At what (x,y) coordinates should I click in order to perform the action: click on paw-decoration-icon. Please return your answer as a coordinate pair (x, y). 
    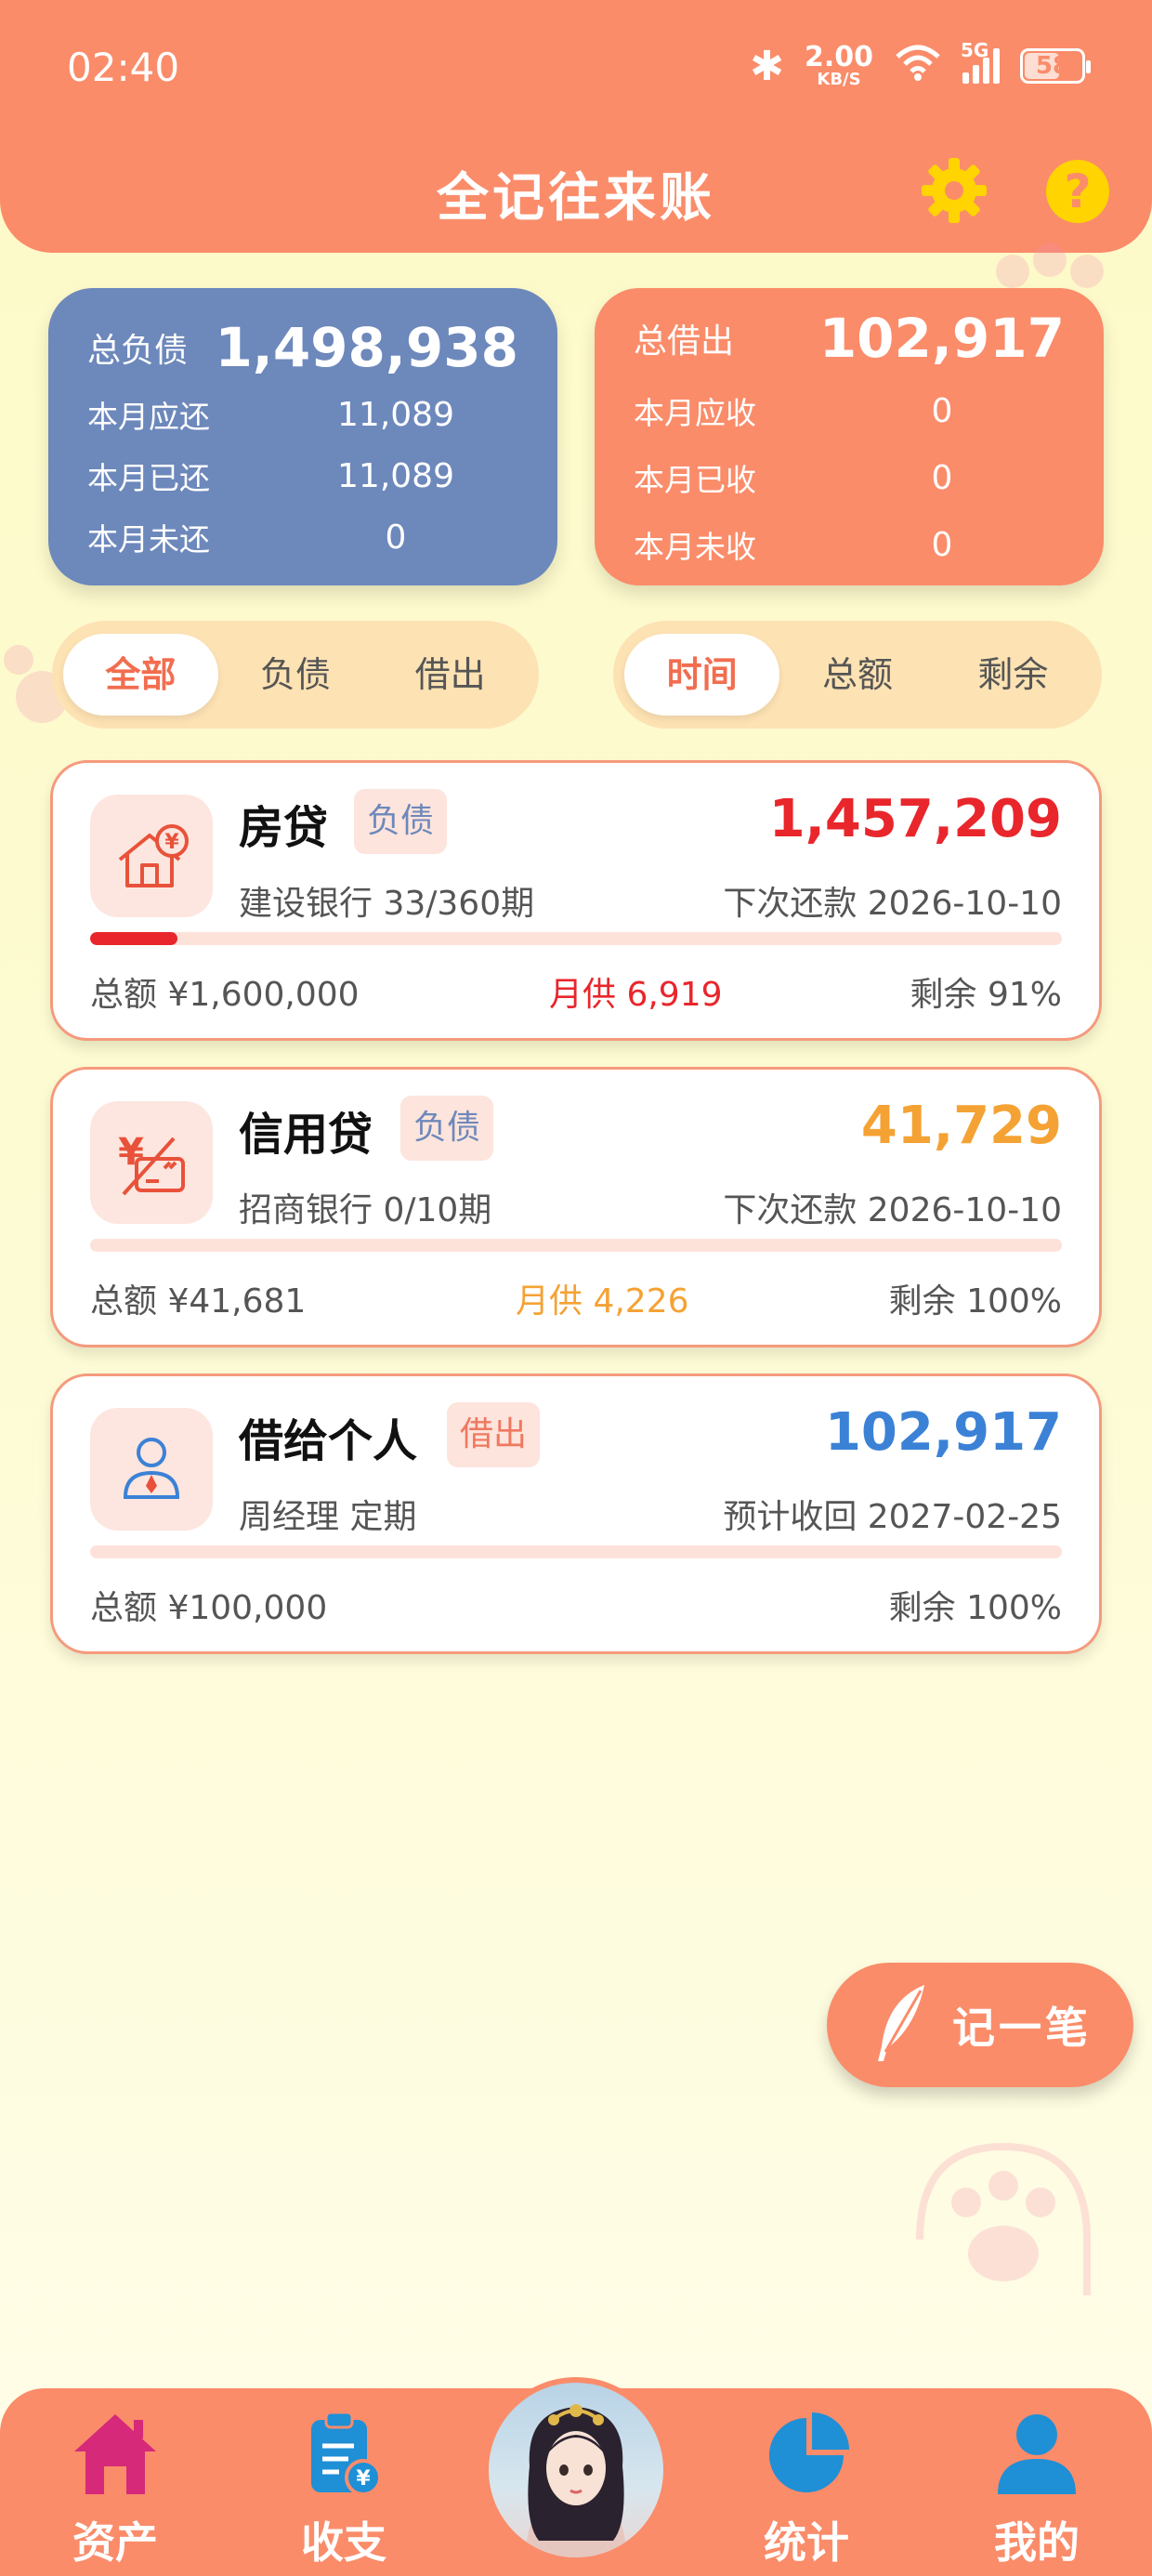
    Looking at the image, I should click on (1003, 2218).